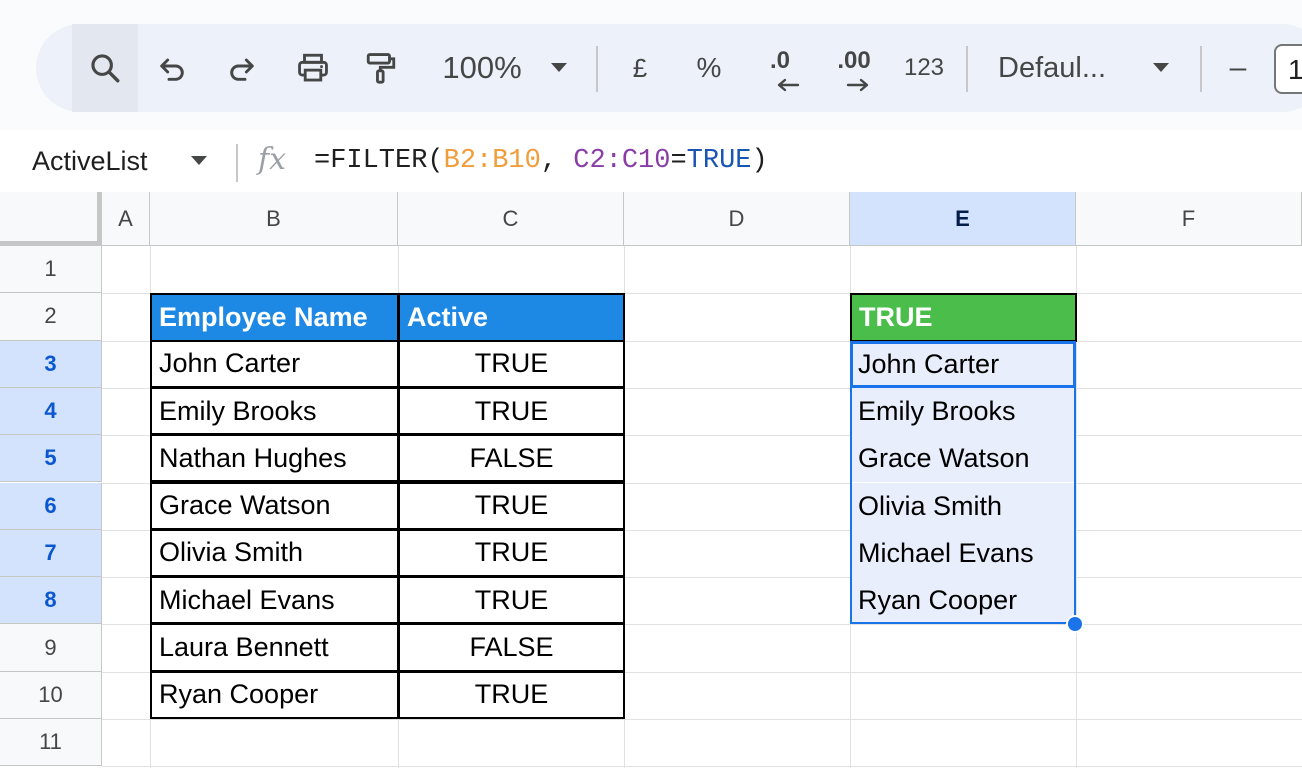 The width and height of the screenshot is (1302, 768). What do you see at coordinates (51, 411) in the screenshot?
I see `row-header-4: 4` at bounding box center [51, 411].